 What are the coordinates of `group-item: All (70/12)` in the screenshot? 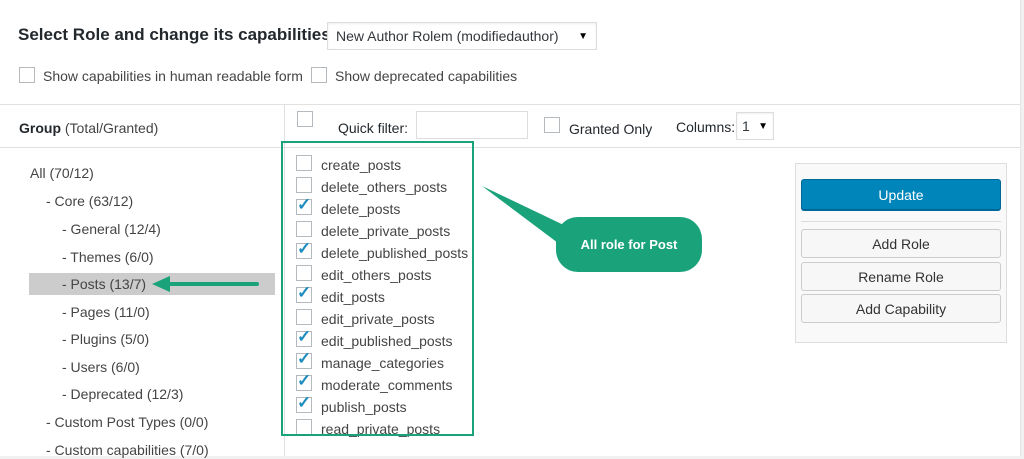 It's located at (62, 173).